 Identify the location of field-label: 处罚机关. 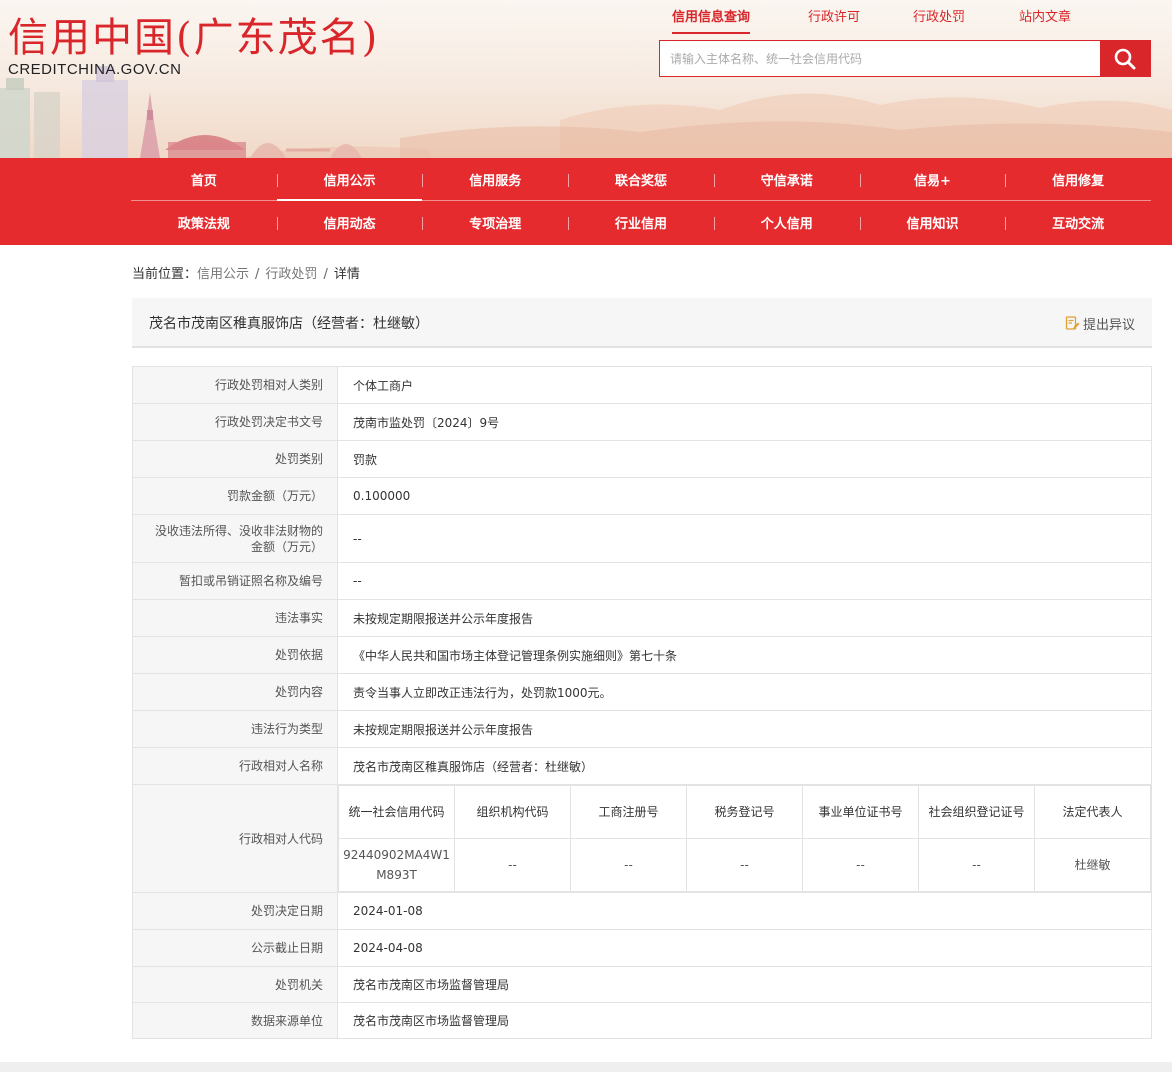
(235, 984).